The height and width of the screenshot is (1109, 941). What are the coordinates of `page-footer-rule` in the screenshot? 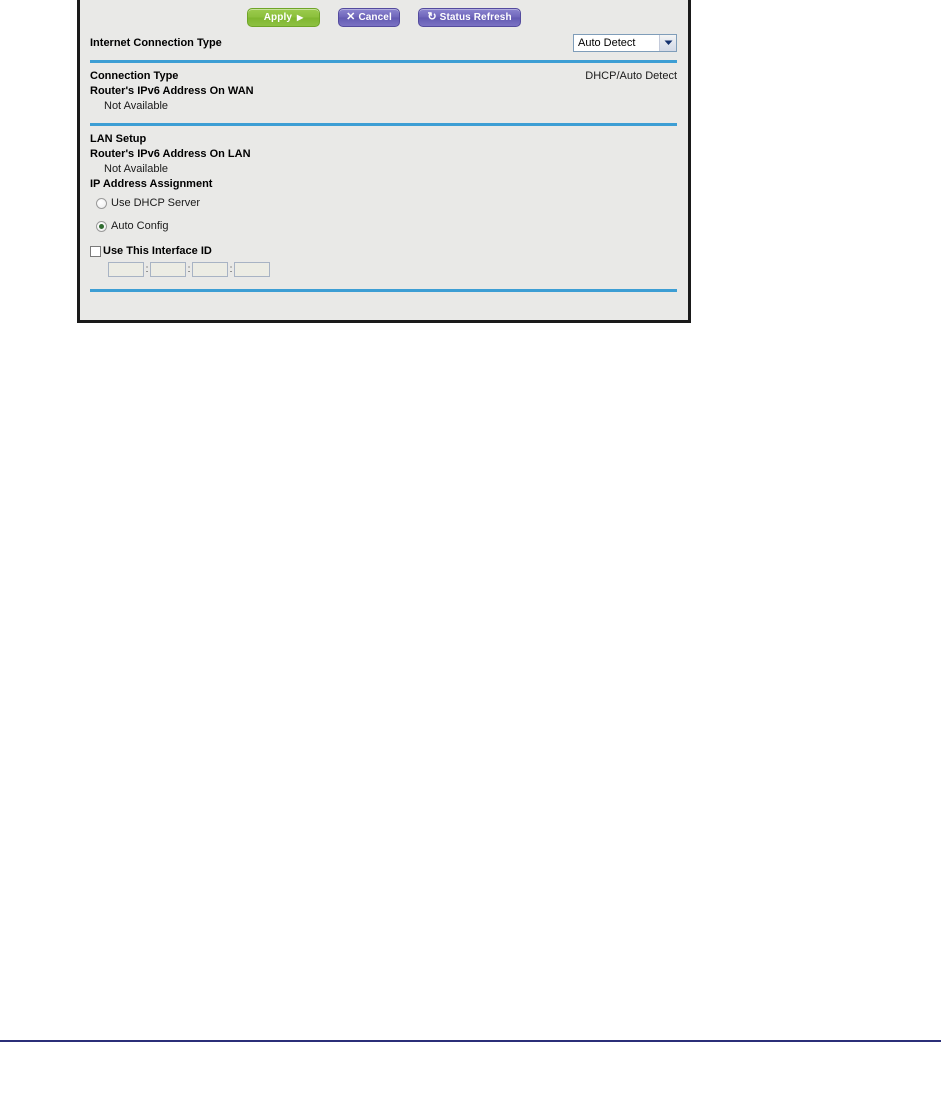 It's located at (470, 1041).